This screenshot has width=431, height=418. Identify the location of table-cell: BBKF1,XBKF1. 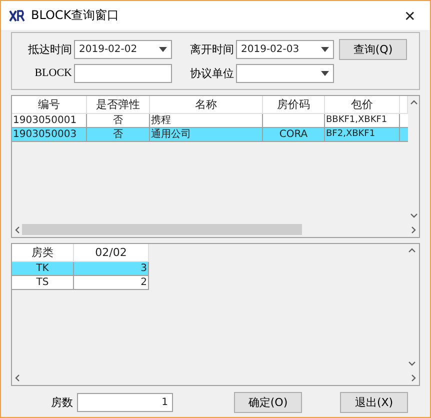
(362, 121).